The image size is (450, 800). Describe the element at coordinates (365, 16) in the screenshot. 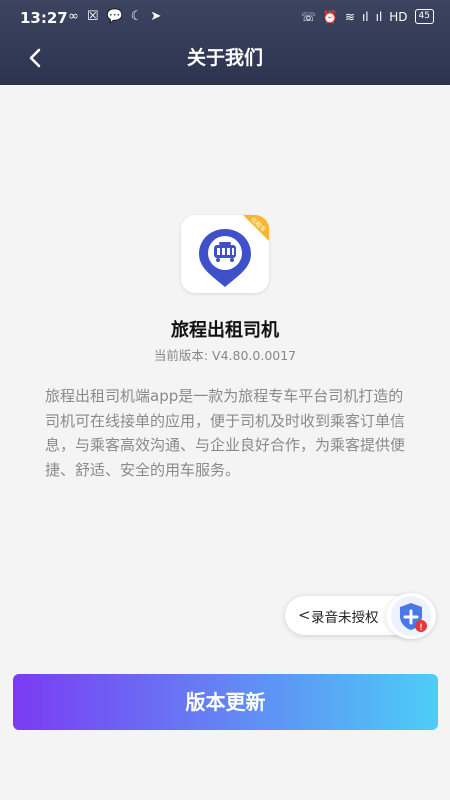

I see `signal-icon: ıl` at that location.